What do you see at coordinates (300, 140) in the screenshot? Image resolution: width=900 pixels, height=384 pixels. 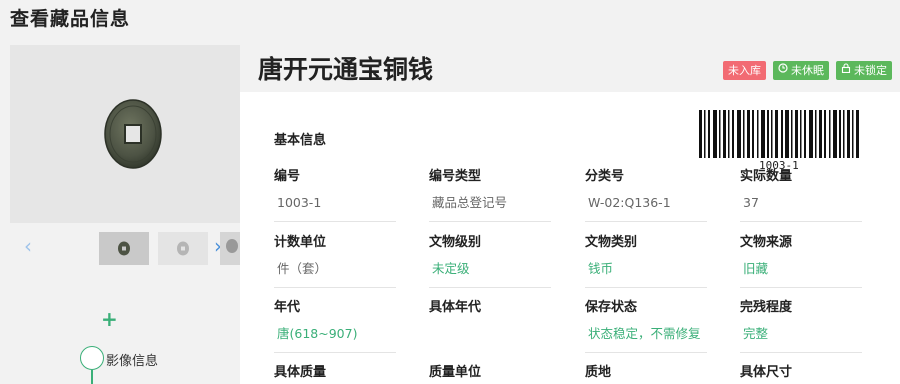 I see `section-title: 基本信息` at bounding box center [300, 140].